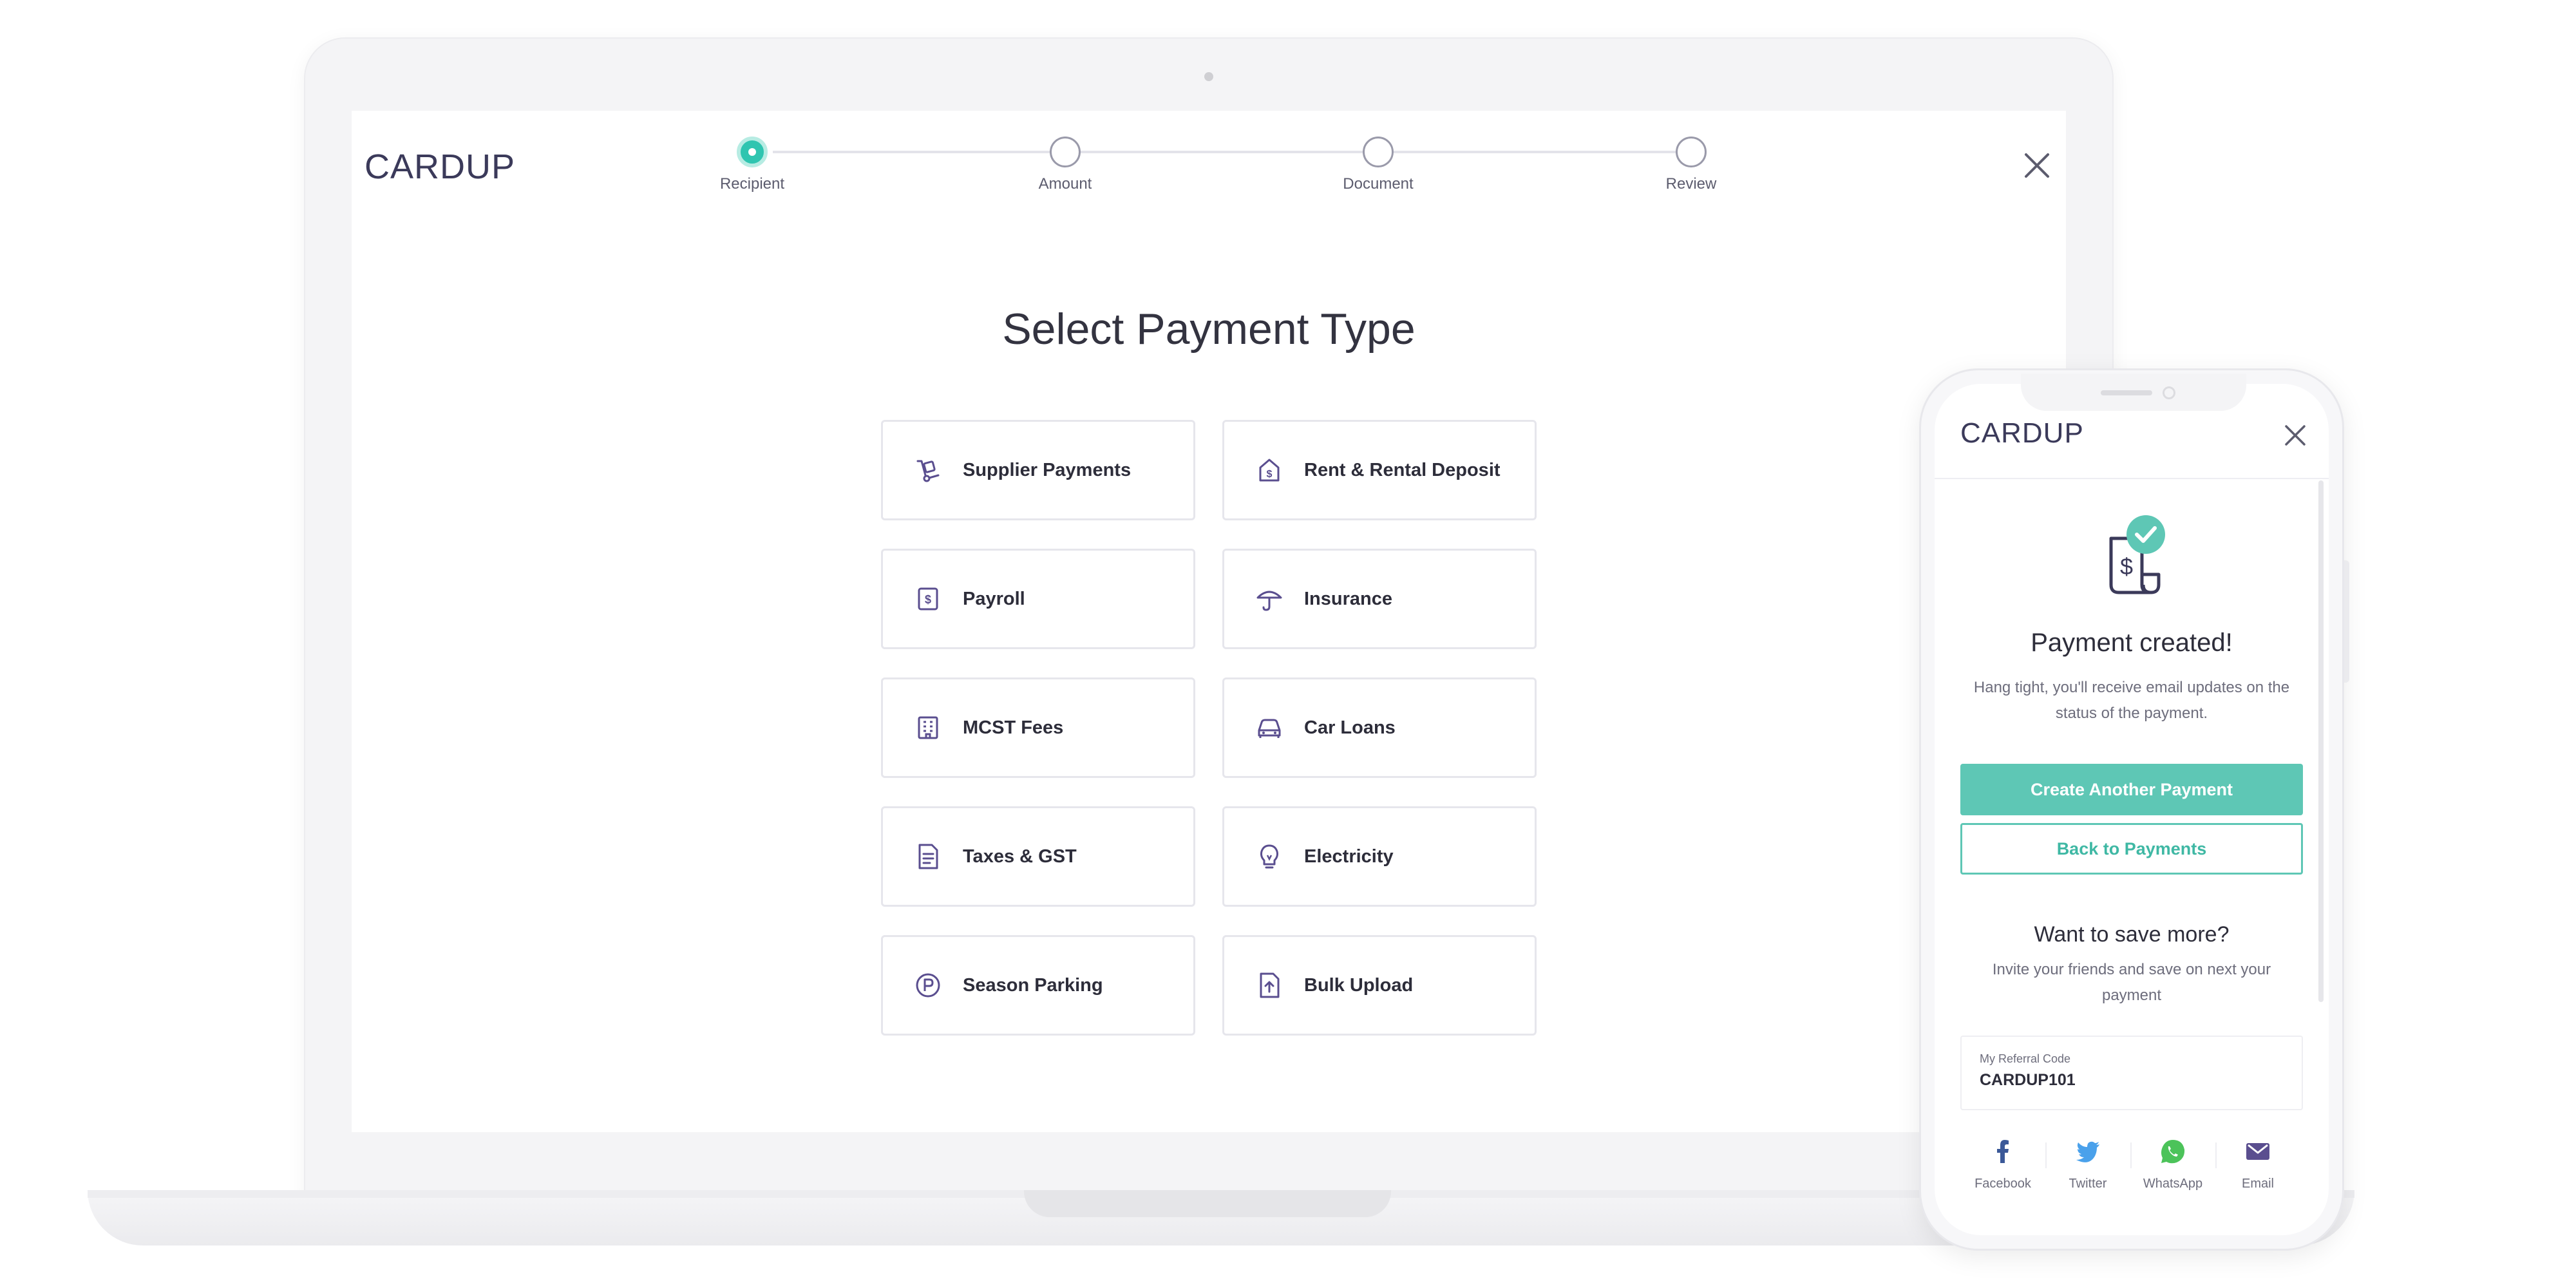 The width and height of the screenshot is (2576, 1288). I want to click on payment-type-rent: $ Rent & Rental Deposit, so click(1380, 470).